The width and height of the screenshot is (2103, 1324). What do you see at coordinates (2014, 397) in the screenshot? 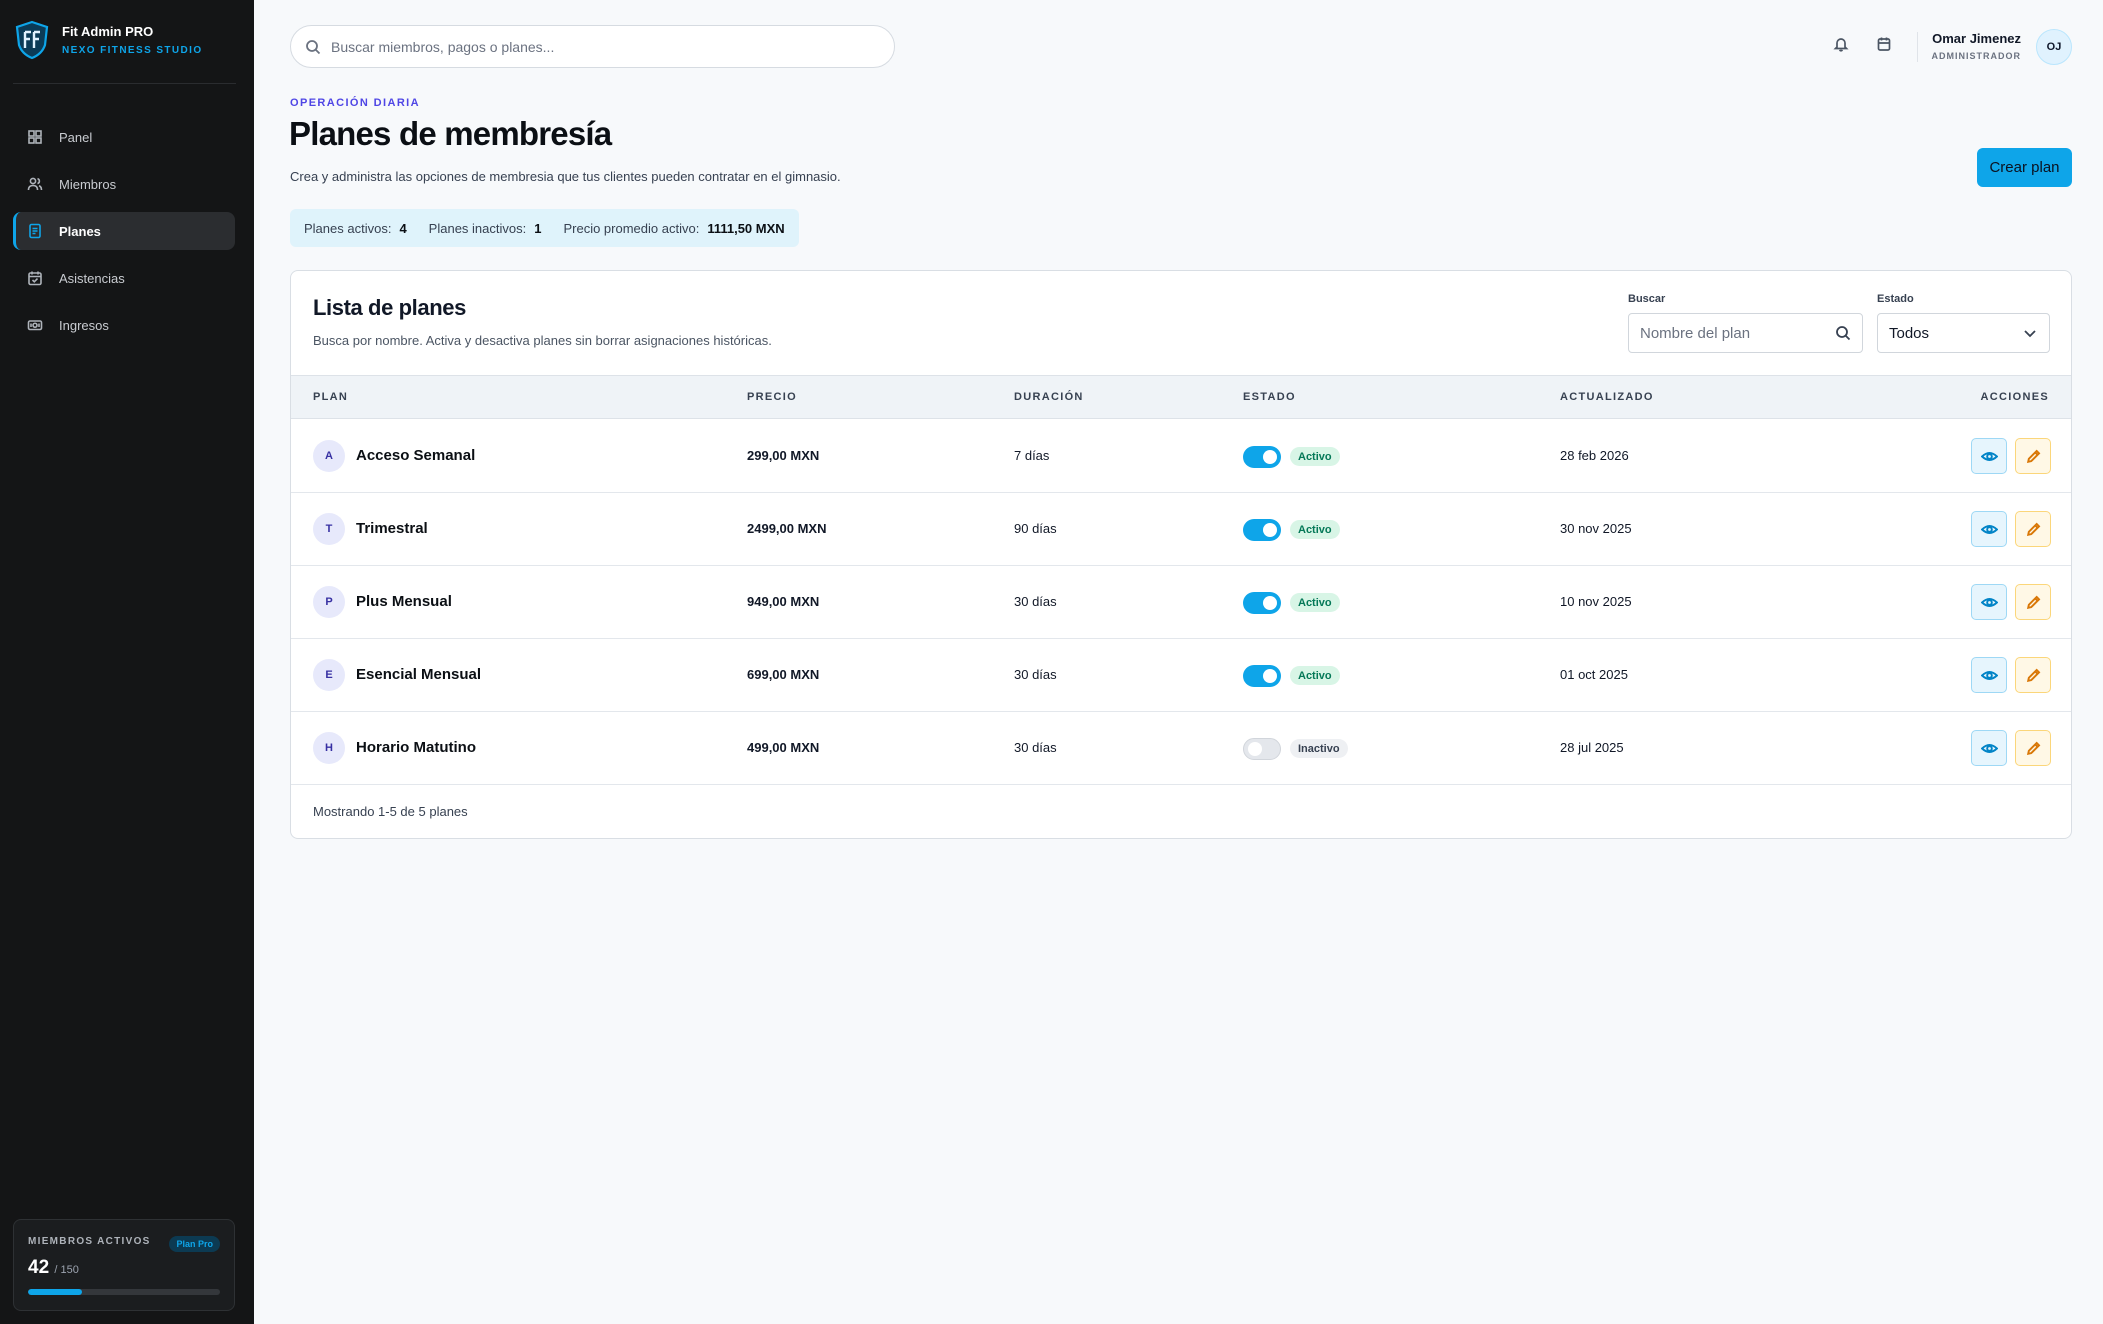
I see `column-header-actions: ACCIONES` at bounding box center [2014, 397].